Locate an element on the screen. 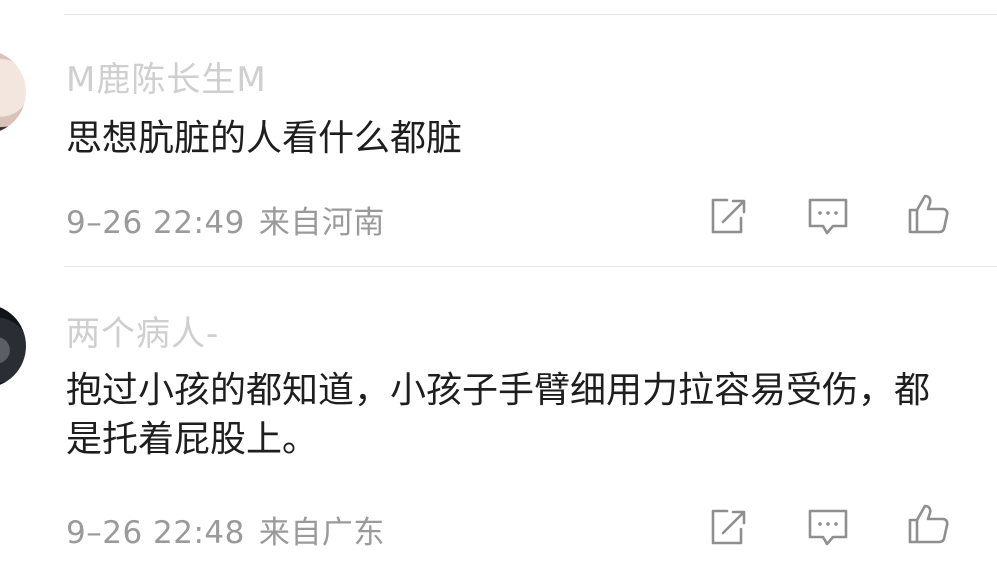  location: 来自河南 is located at coordinates (321, 223).